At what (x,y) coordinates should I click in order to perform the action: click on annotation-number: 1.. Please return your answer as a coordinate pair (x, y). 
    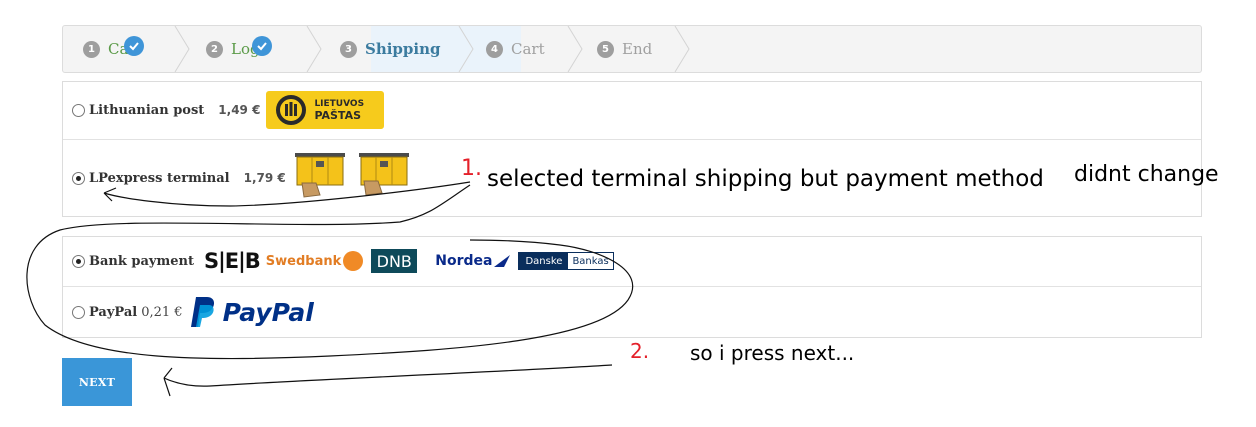
    Looking at the image, I should click on (471, 168).